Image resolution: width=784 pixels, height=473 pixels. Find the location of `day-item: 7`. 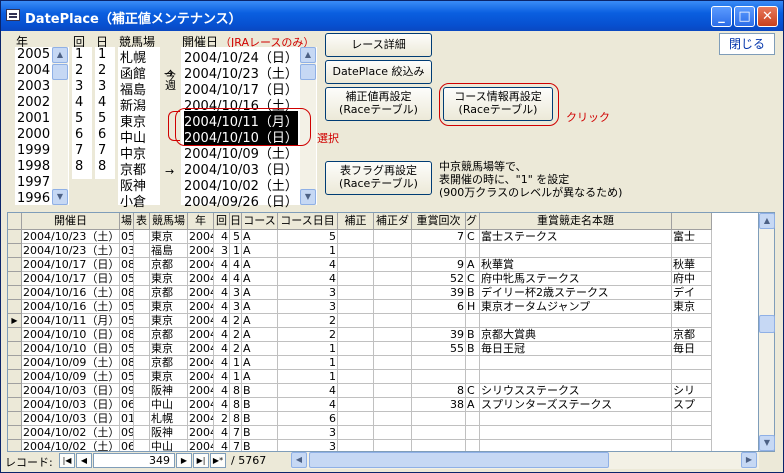

day-item: 7 is located at coordinates (102, 150).